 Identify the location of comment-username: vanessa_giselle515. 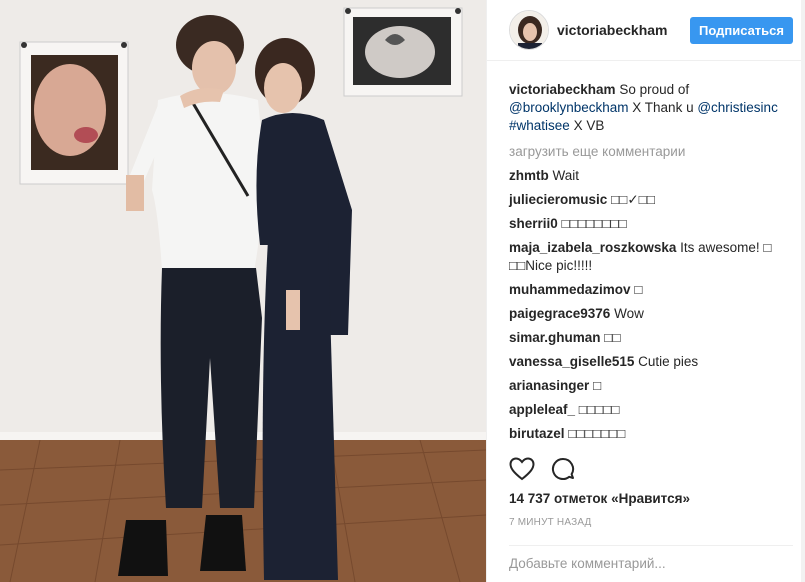
(571, 361).